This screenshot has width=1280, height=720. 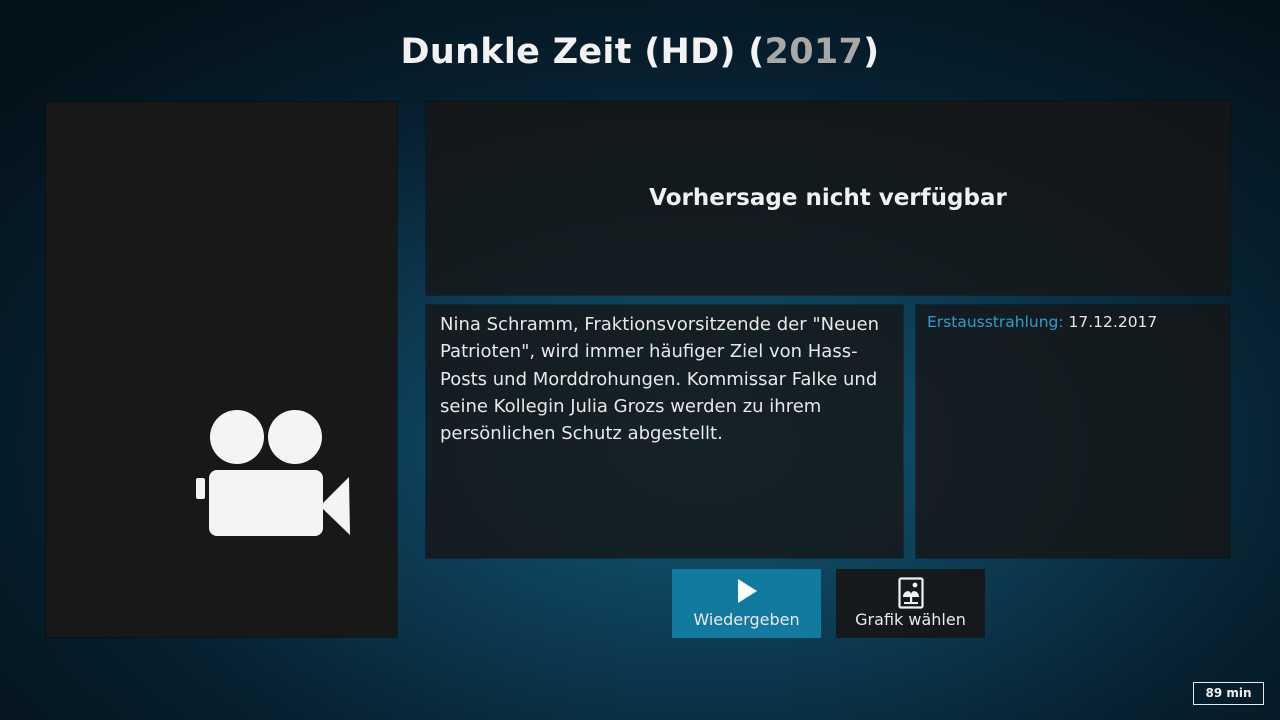 What do you see at coordinates (273, 473) in the screenshot?
I see `video-camera-icon` at bounding box center [273, 473].